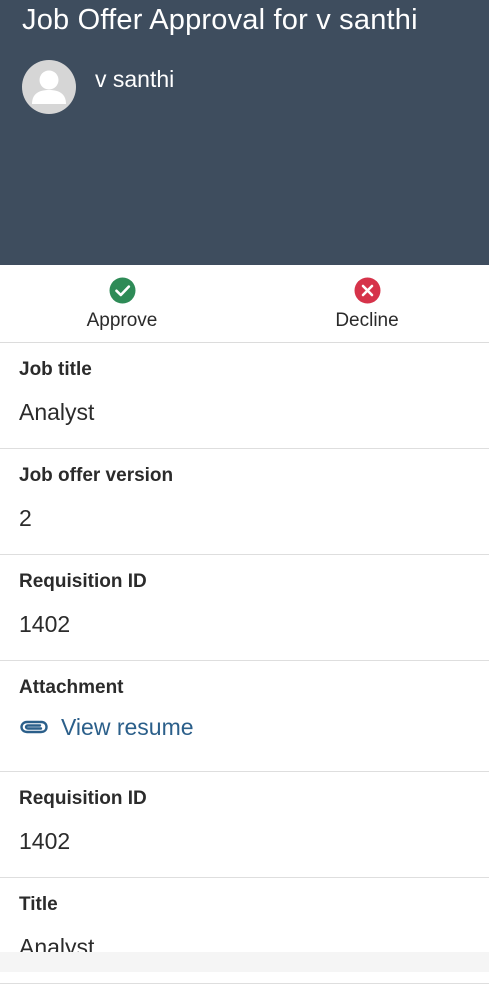 The height and width of the screenshot is (984, 489). What do you see at coordinates (55, 369) in the screenshot?
I see `field-label: Job title` at bounding box center [55, 369].